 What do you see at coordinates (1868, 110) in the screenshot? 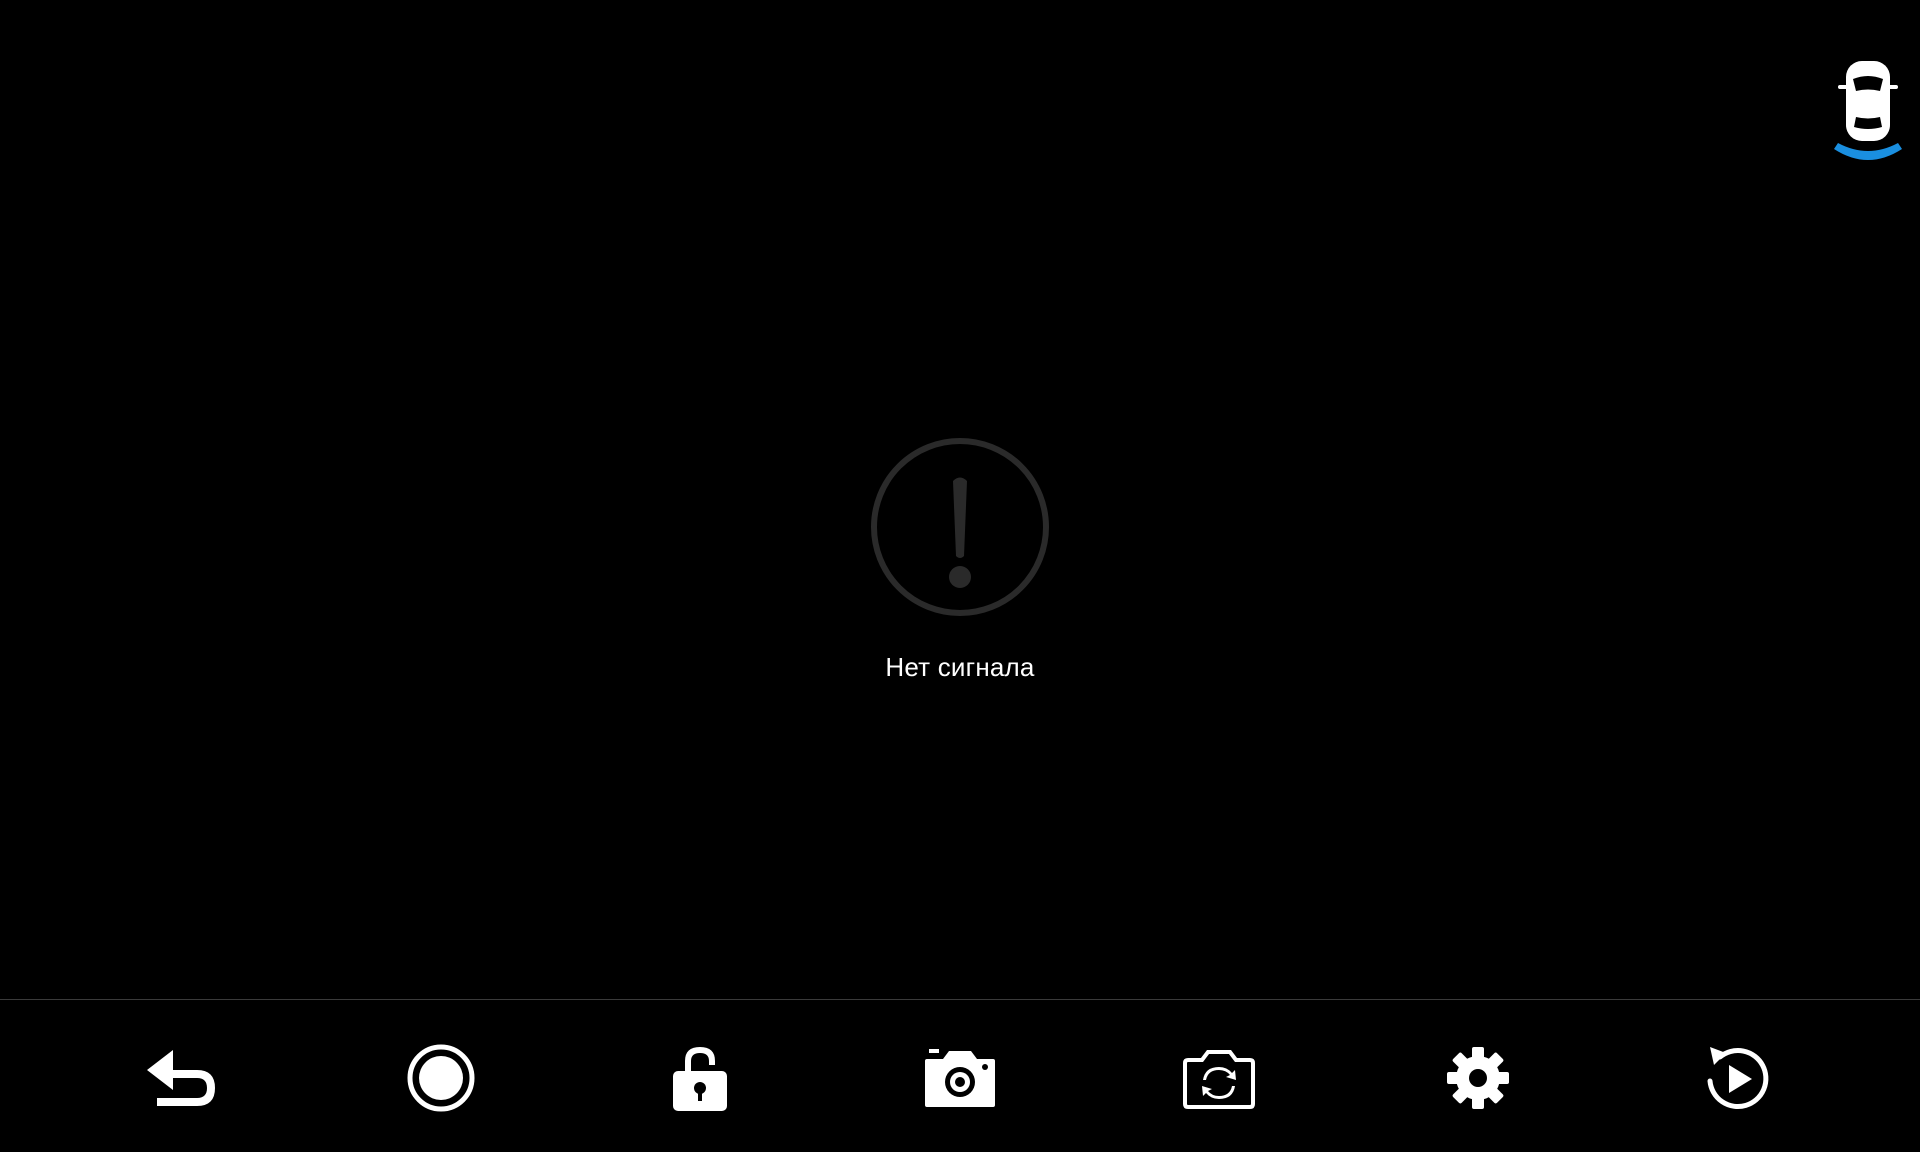
I see `car-parking-sensor-icon` at bounding box center [1868, 110].